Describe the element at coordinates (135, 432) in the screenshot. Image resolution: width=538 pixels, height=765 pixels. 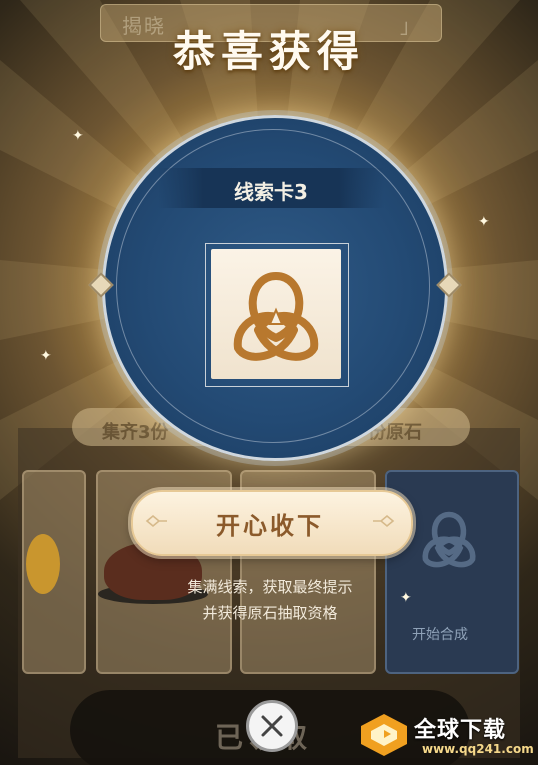
I see `collect-banner-left-text: 集齐3份` at that location.